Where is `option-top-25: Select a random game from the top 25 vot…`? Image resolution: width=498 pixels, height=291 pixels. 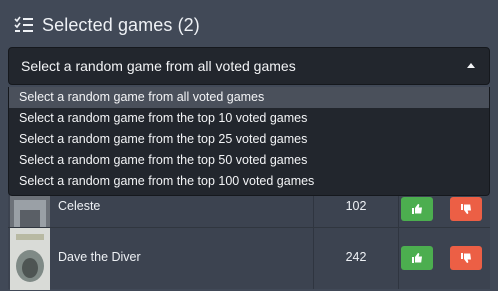 option-top-25: Select a random game from the top 25 vot… is located at coordinates (249, 139).